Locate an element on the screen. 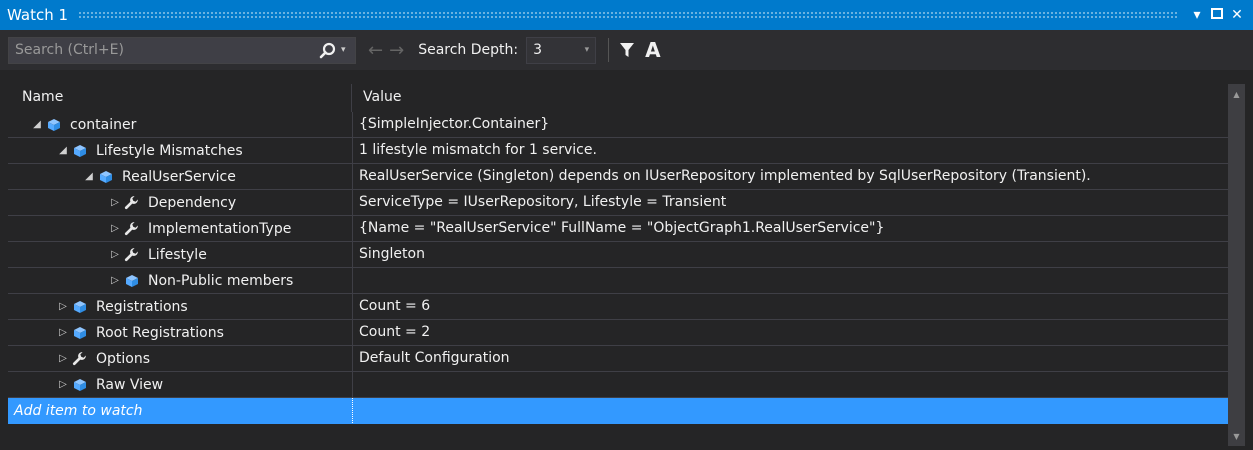 Image resolution: width=1253 pixels, height=450 pixels. search-depth-select: 3 ▾ is located at coordinates (561, 50).